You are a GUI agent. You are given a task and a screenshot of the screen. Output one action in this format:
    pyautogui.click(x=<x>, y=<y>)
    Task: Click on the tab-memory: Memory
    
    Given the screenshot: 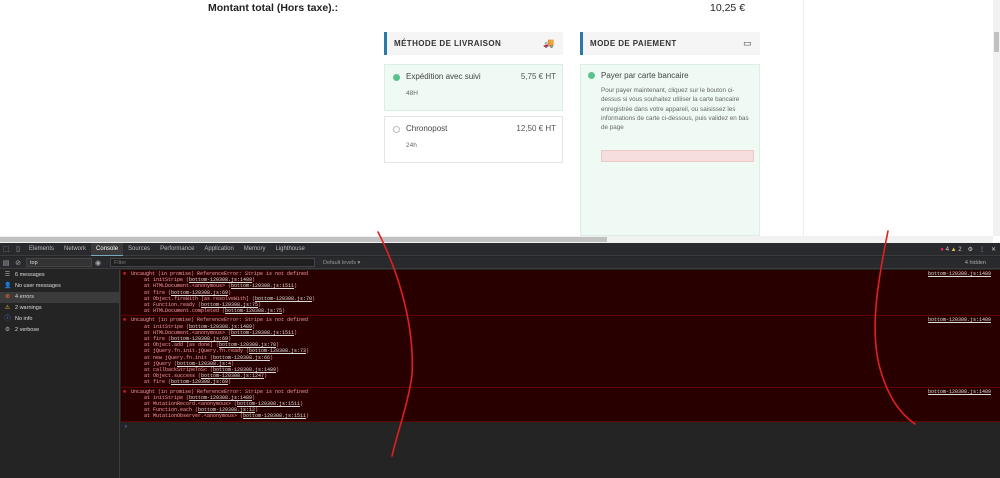 What is the action you would take?
    pyautogui.click(x=255, y=249)
    